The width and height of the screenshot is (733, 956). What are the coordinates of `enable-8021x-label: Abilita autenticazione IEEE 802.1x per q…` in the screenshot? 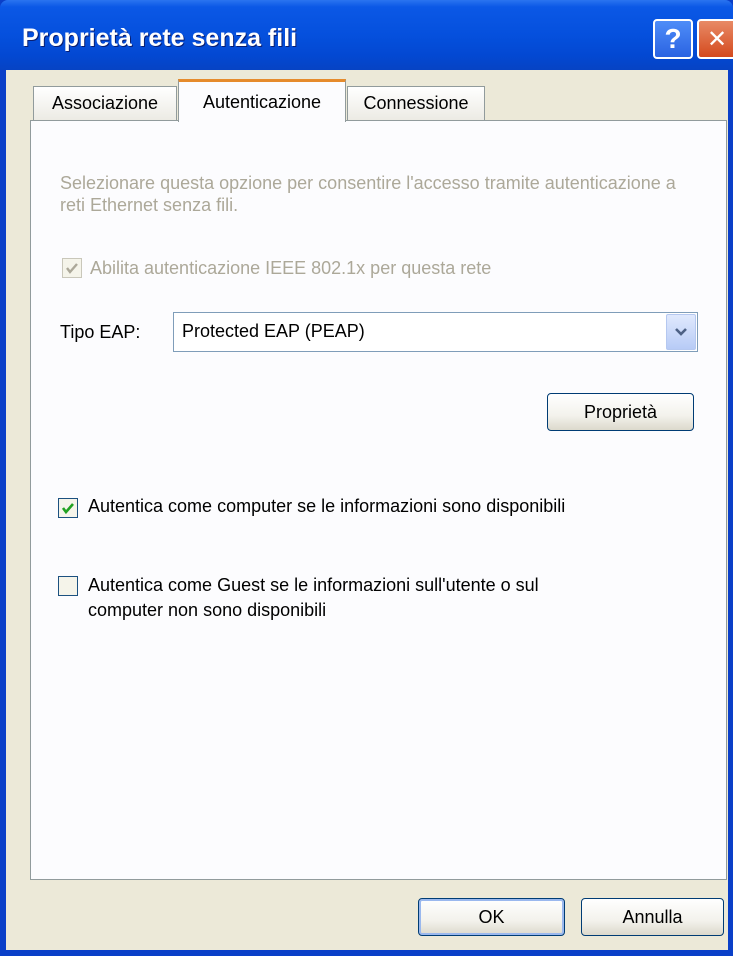 It's located at (291, 268).